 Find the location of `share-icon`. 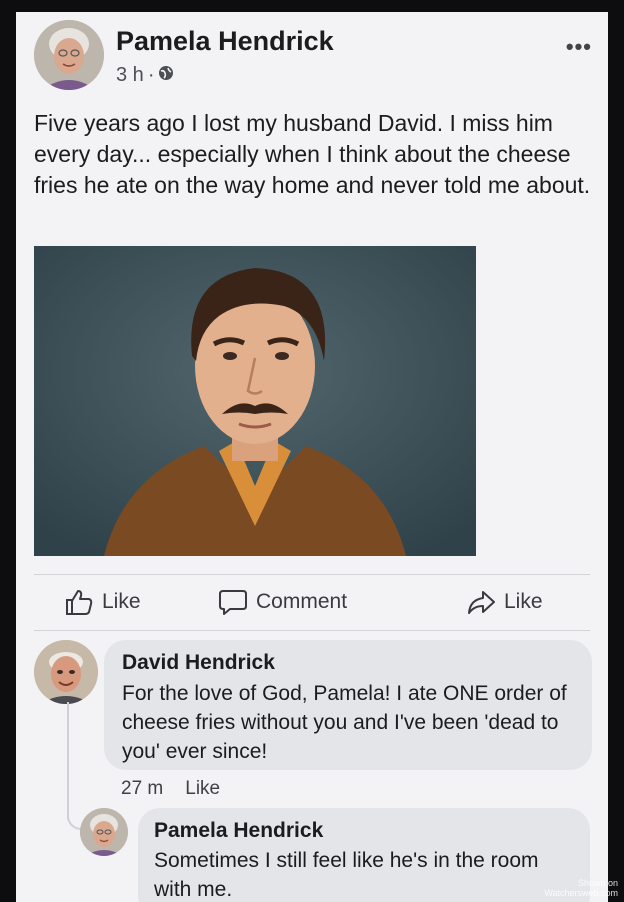

share-icon is located at coordinates (481, 602).